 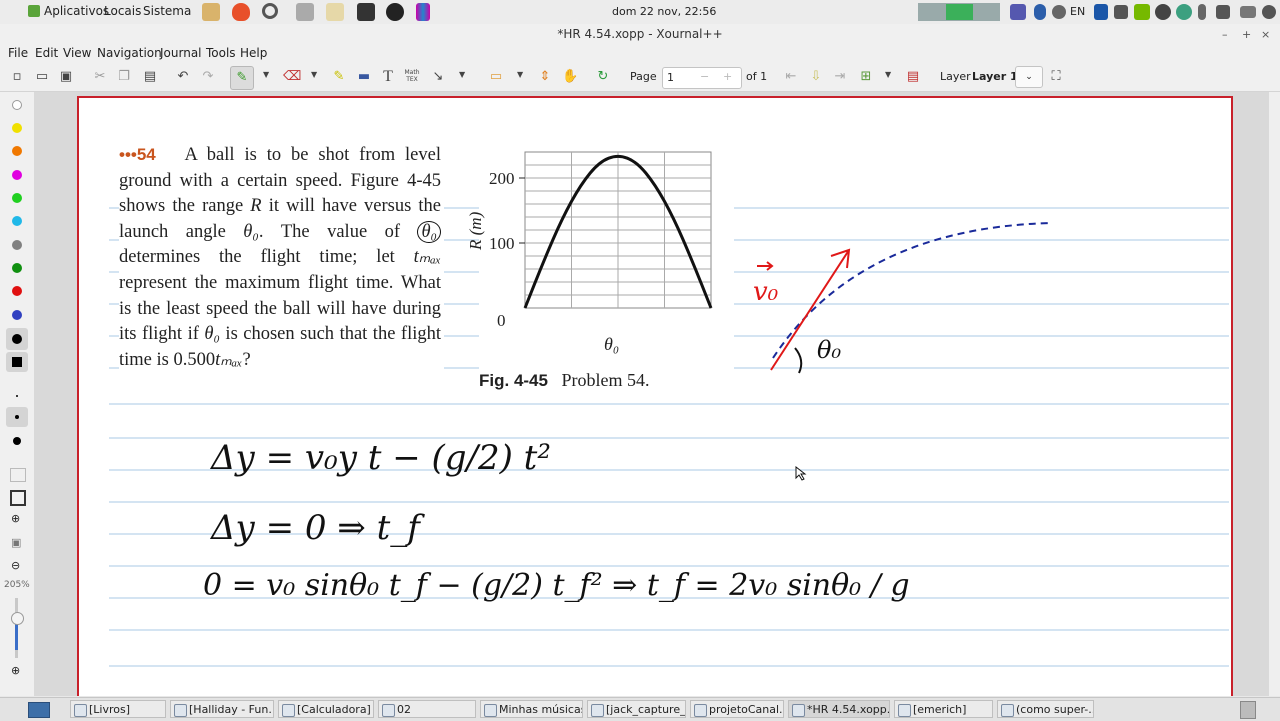 What do you see at coordinates (496, 77) in the screenshot?
I see `select-rectangle-icon: ▭` at bounding box center [496, 77].